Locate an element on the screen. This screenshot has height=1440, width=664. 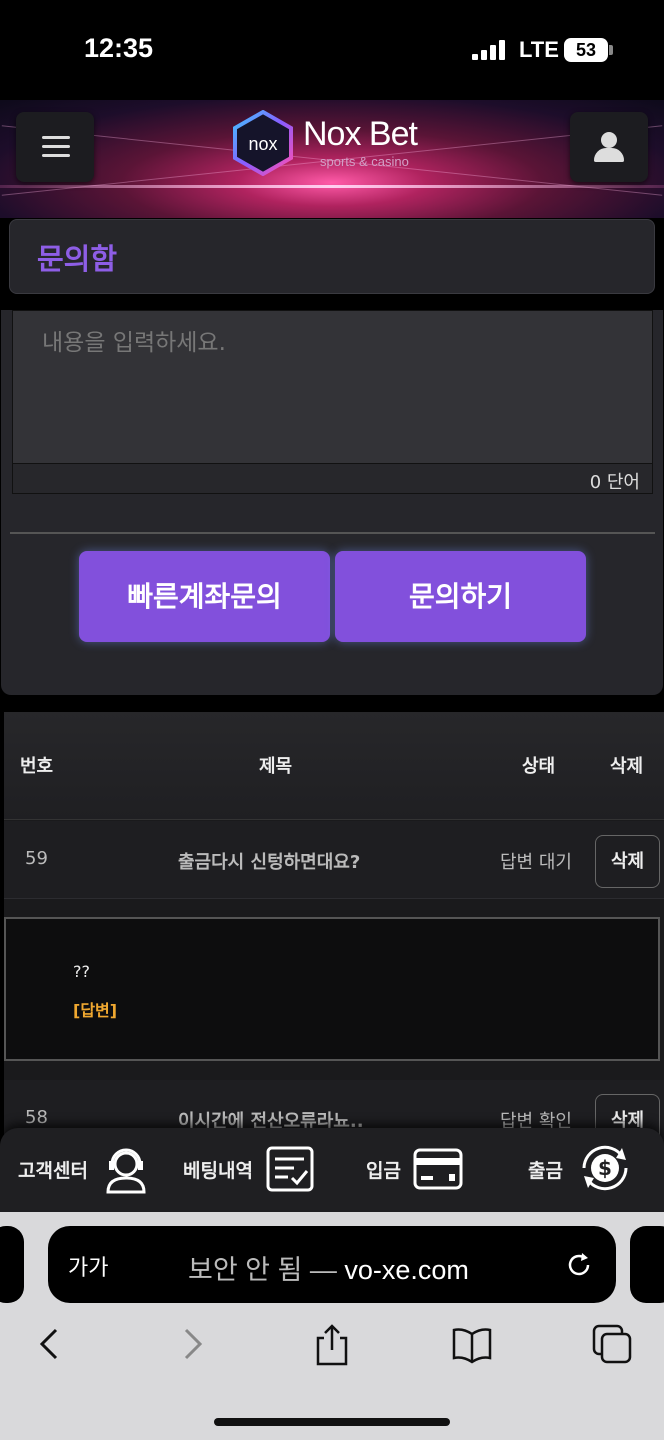
reload-icon is located at coordinates (579, 1265).